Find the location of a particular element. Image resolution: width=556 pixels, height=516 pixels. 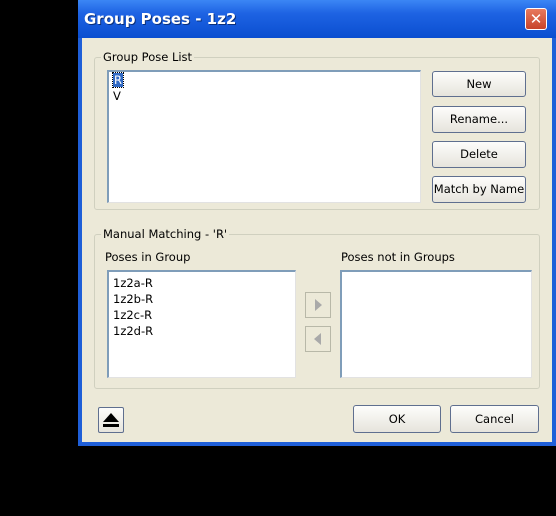

list-item: 1z2a-R is located at coordinates (202, 283).